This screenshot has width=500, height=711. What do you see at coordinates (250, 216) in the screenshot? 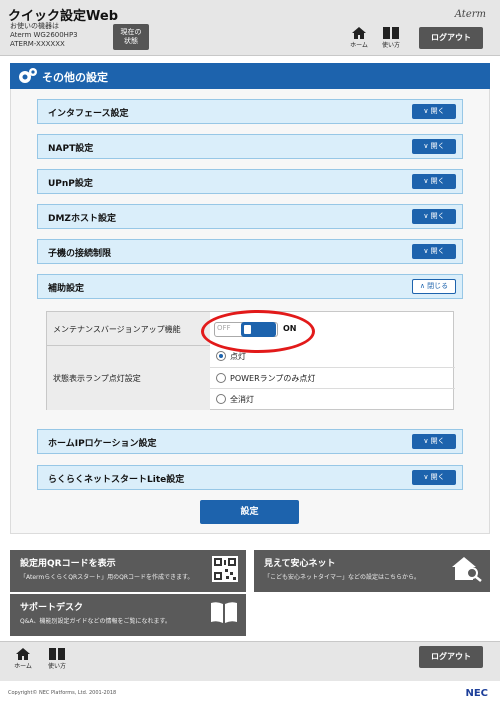
I see `accordion-dmz: DMZホスト設定 ∨ 開く` at bounding box center [250, 216].